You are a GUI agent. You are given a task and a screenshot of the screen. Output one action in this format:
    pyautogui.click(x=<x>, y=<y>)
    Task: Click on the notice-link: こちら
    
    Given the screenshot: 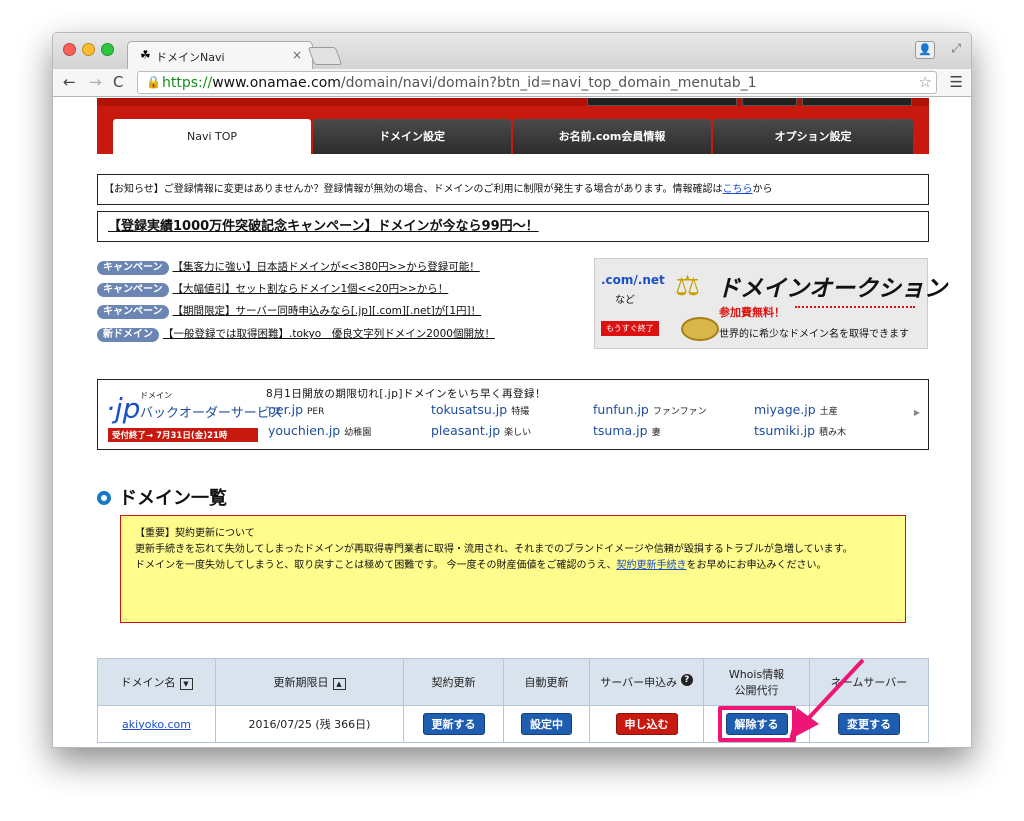 What is the action you would take?
    pyautogui.click(x=738, y=189)
    